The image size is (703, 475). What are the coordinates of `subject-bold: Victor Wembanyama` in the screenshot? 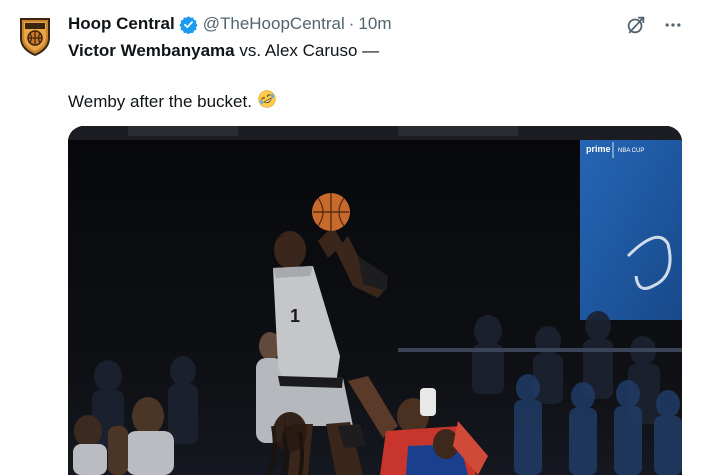 It's located at (151, 50).